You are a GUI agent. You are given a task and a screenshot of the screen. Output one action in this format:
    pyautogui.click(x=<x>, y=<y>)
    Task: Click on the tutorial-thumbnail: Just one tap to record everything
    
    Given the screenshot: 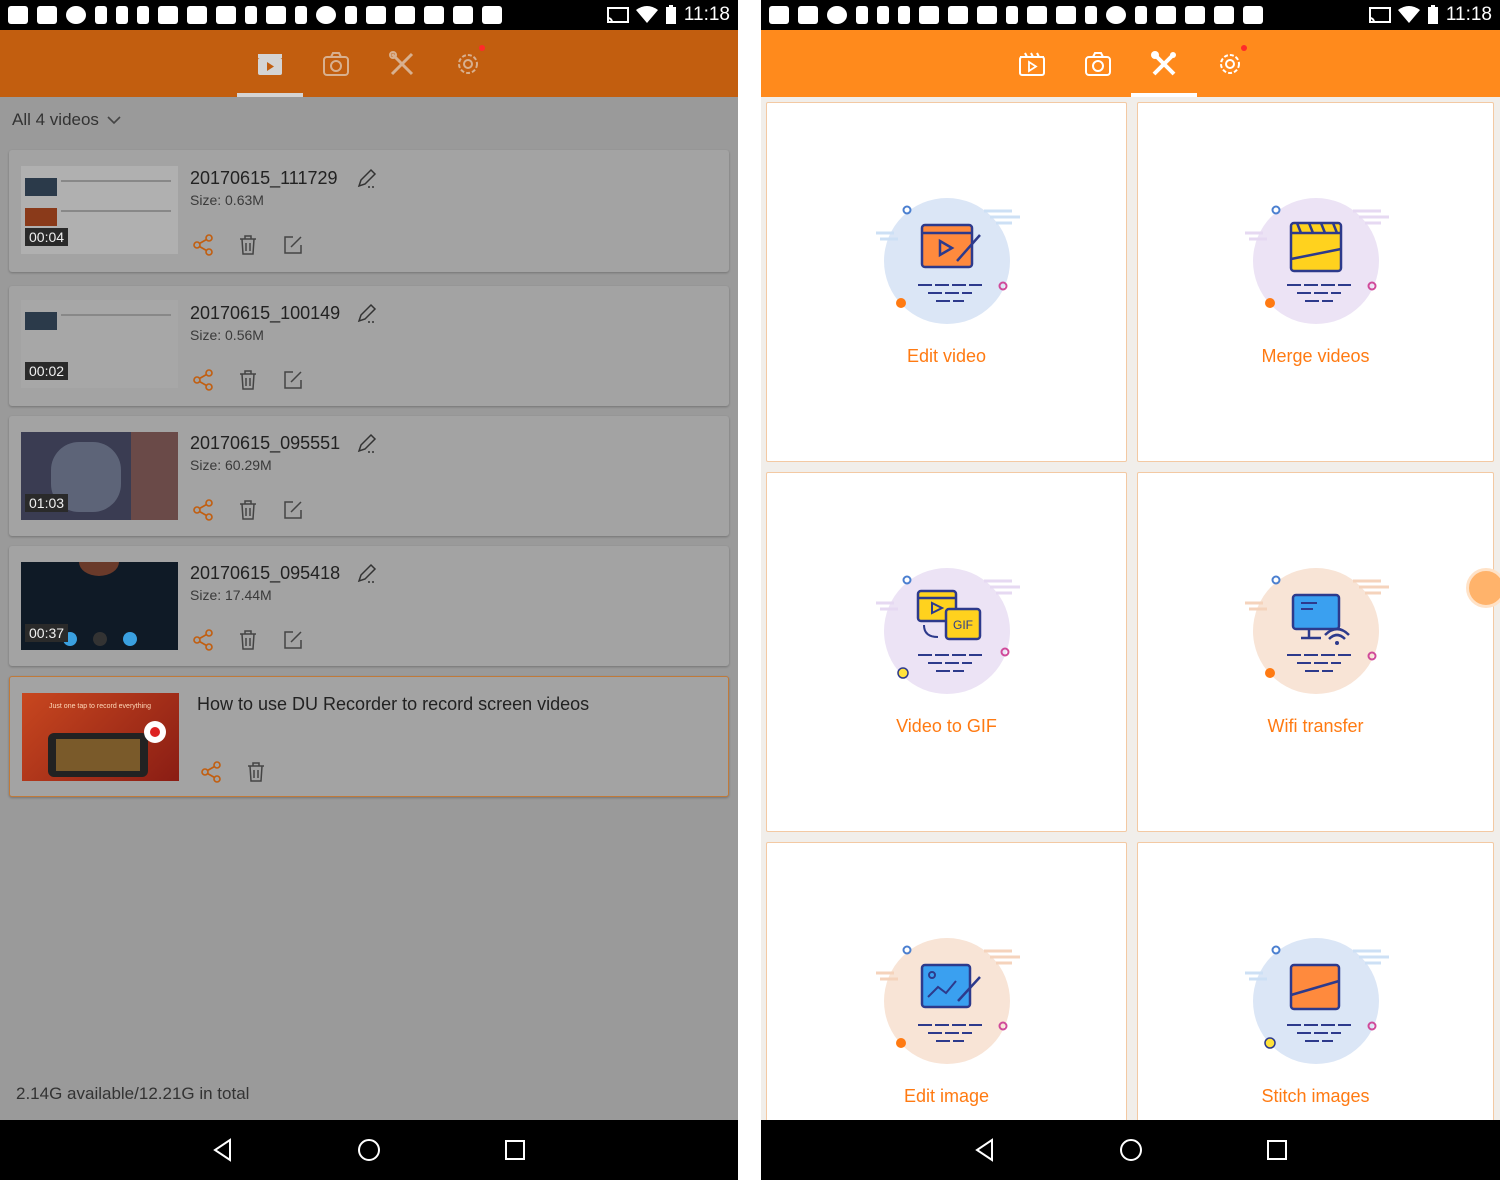 What is the action you would take?
    pyautogui.click(x=100, y=737)
    